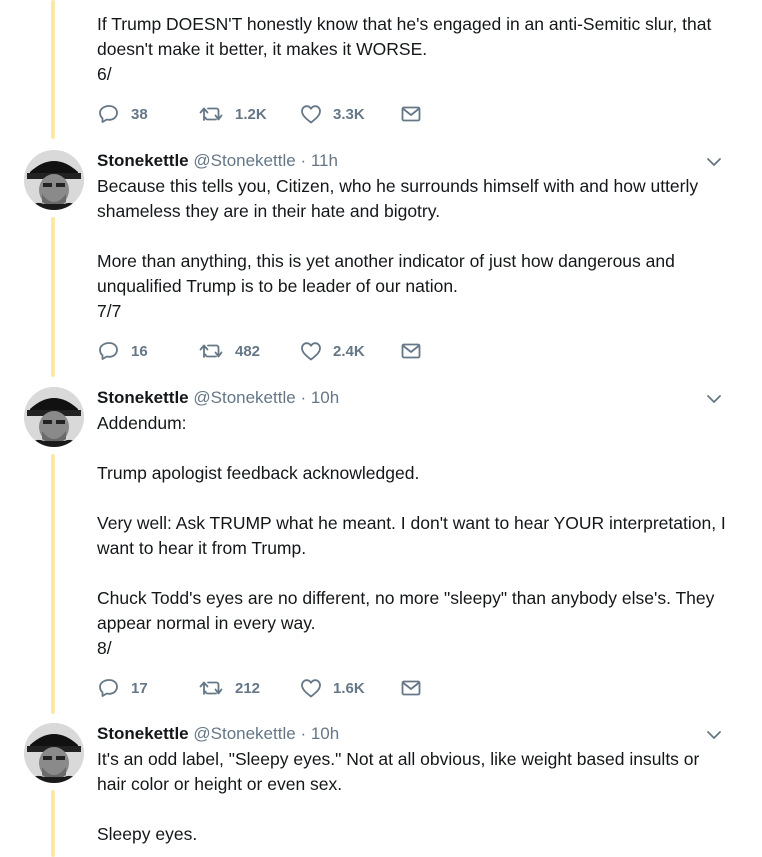 The height and width of the screenshot is (857, 762). Describe the element at coordinates (258, 473) in the screenshot. I see `tweet-paragraph: Trump apologist feedback acknowledged.` at that location.